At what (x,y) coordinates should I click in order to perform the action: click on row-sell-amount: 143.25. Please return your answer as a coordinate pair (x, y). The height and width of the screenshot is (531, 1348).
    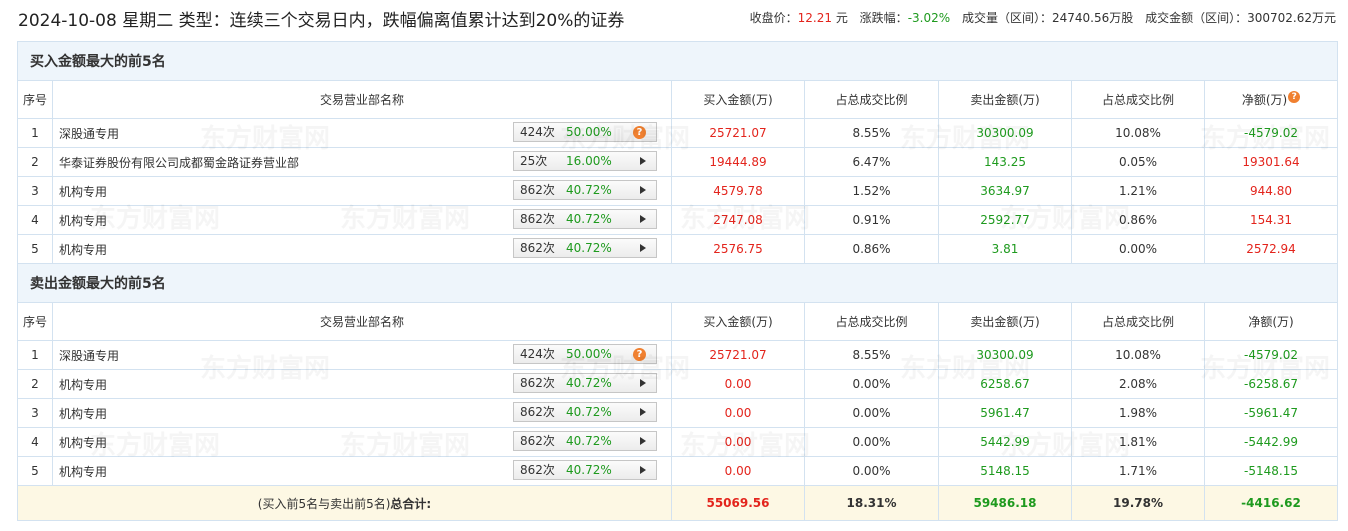
    Looking at the image, I should click on (1005, 162).